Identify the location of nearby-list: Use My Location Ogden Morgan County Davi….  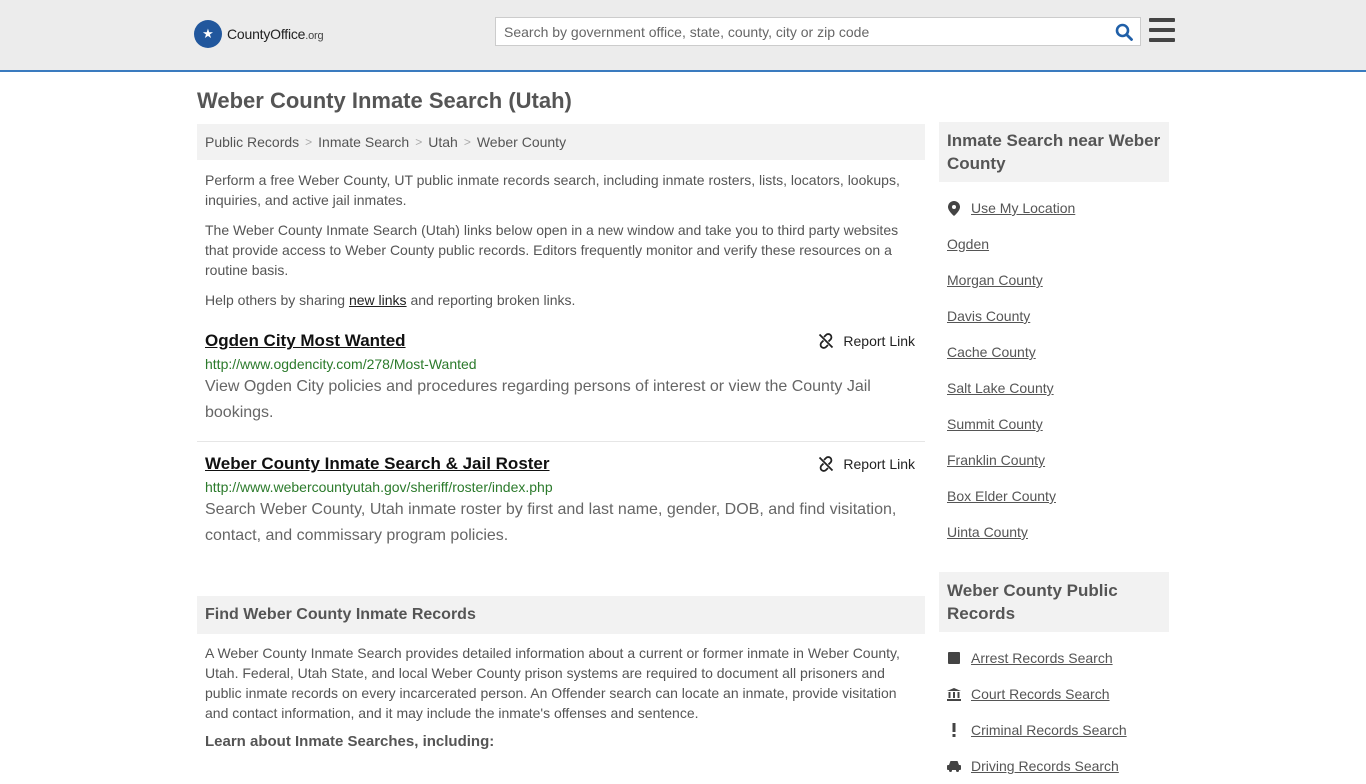
(1054, 370).